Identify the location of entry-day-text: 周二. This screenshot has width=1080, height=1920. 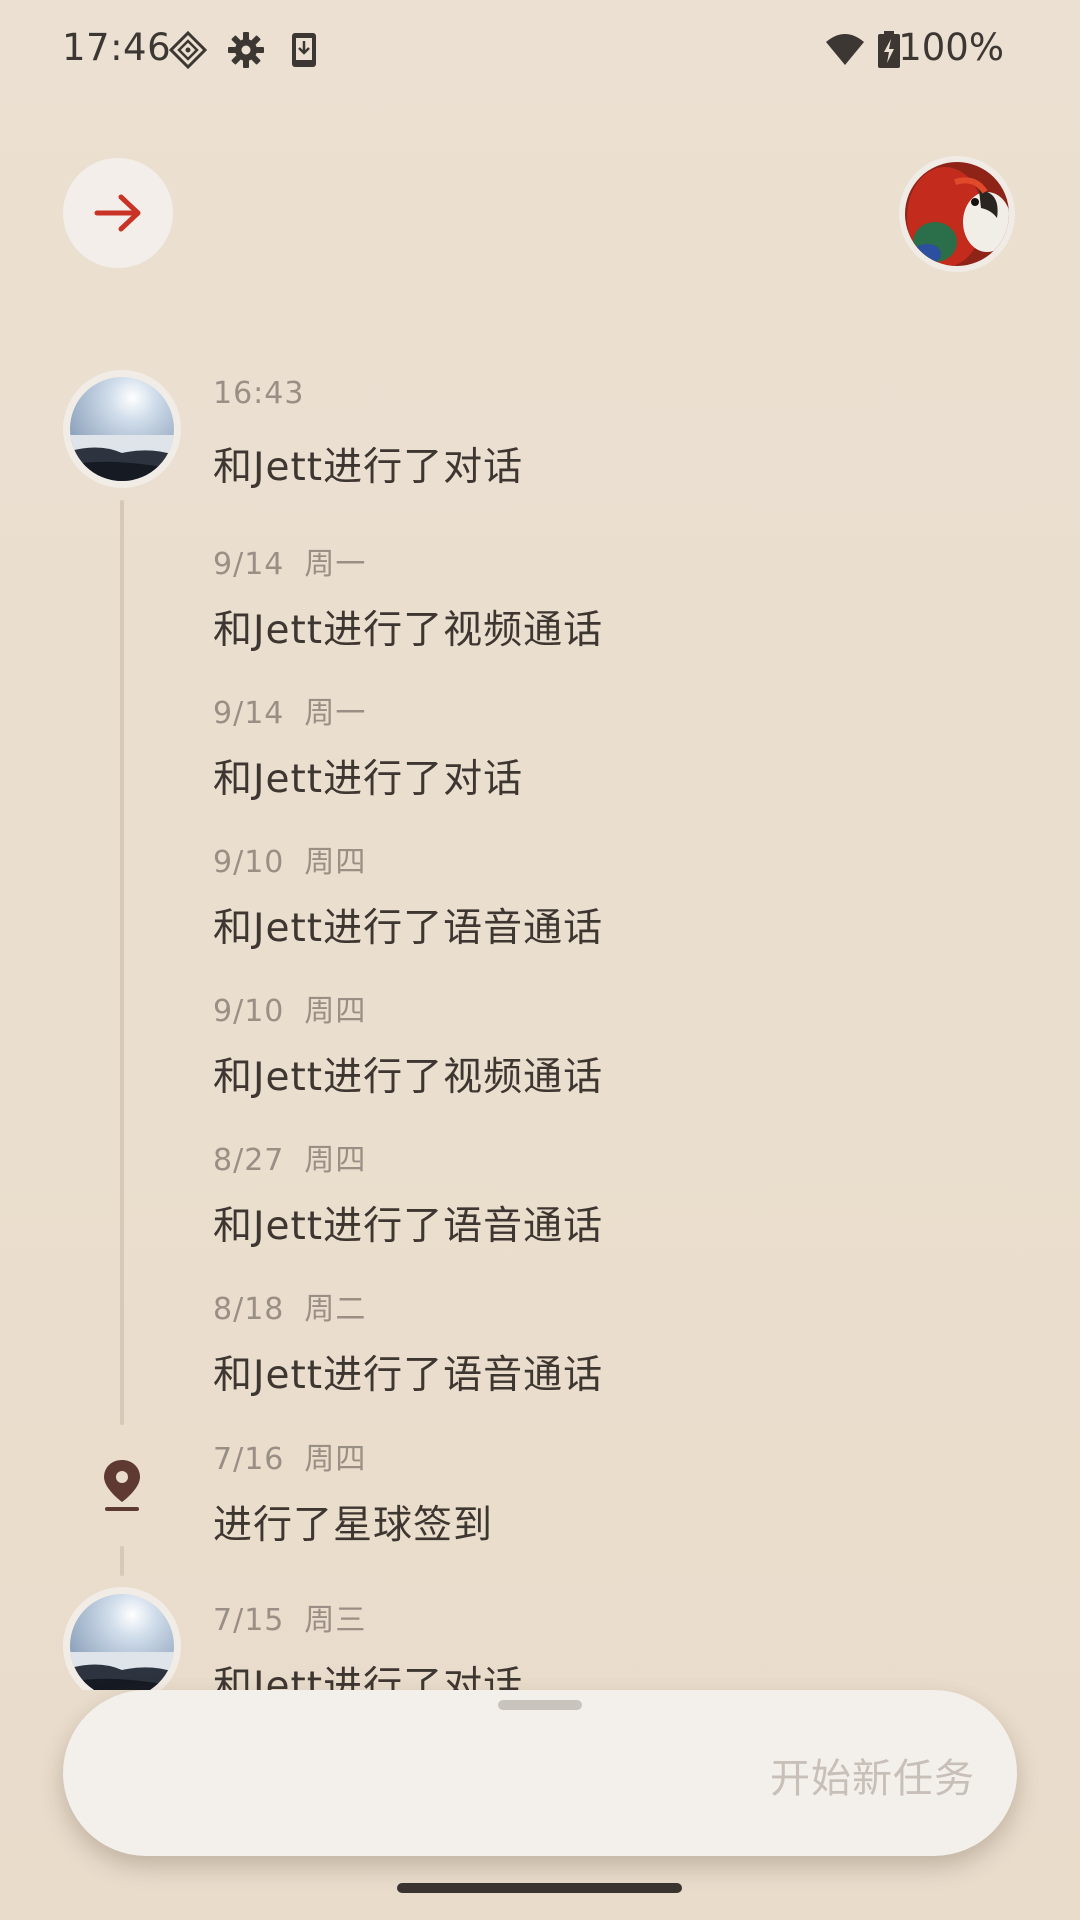
(335, 1309).